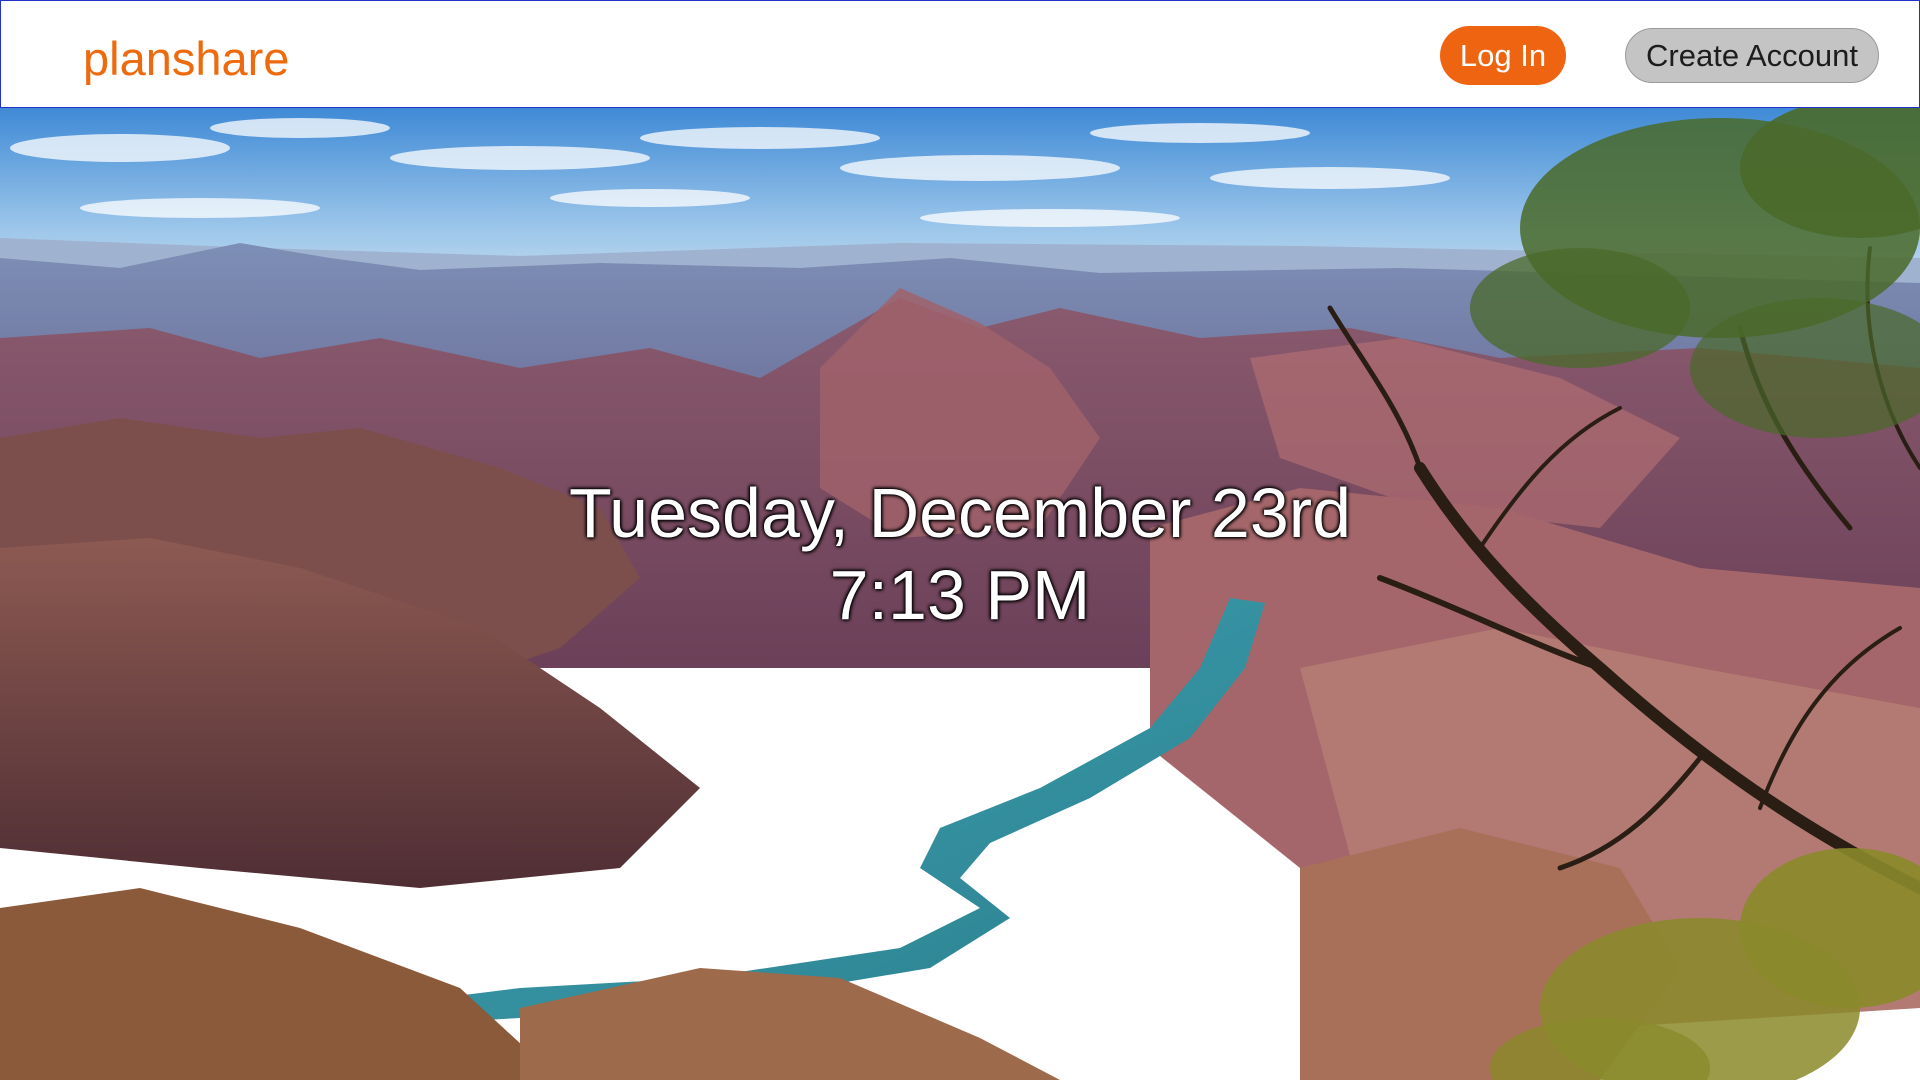 The image size is (1920, 1080). What do you see at coordinates (1503, 55) in the screenshot?
I see `login-button: Log In` at bounding box center [1503, 55].